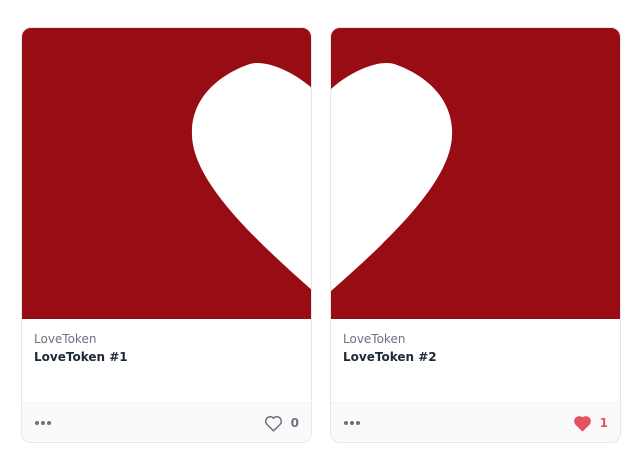 The image size is (642, 459). Describe the element at coordinates (294, 423) in the screenshot. I see `like-count: 0` at that location.